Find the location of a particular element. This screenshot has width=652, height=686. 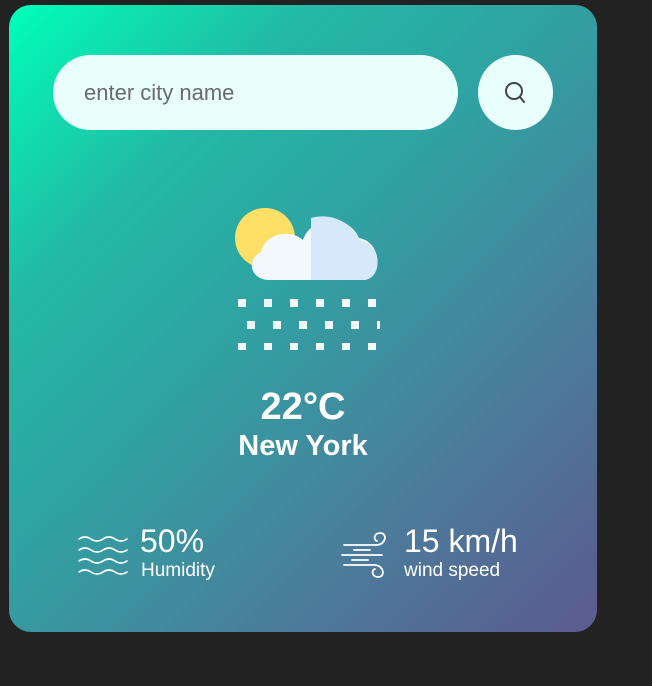

temperature: 22°C is located at coordinates (303, 407).